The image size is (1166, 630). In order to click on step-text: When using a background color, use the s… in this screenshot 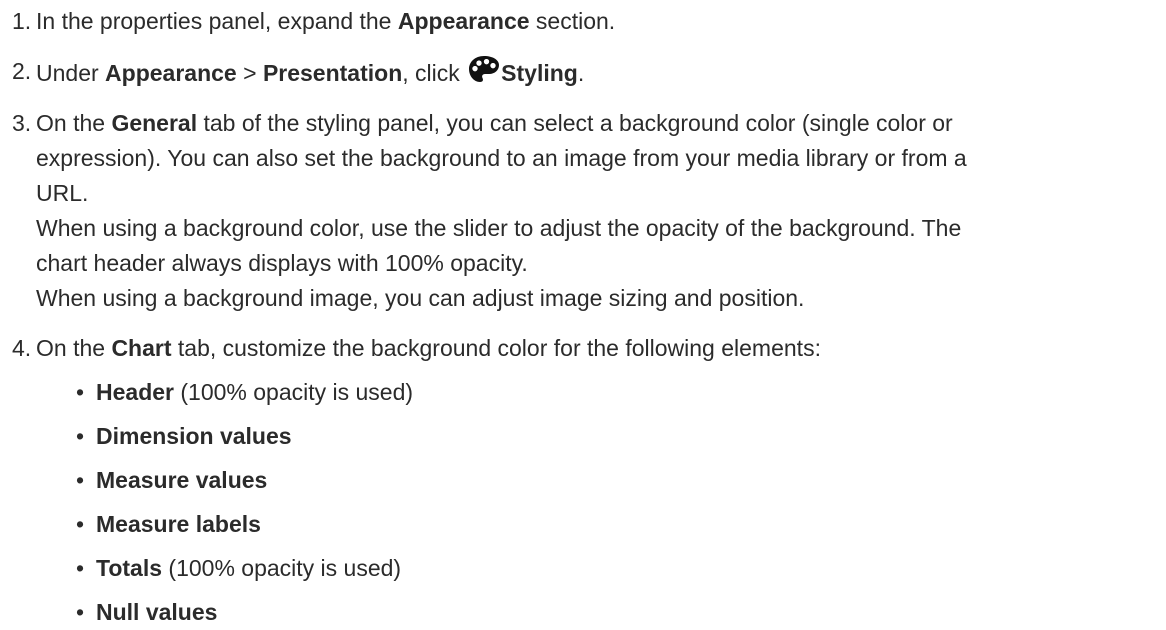, I will do `click(499, 228)`.